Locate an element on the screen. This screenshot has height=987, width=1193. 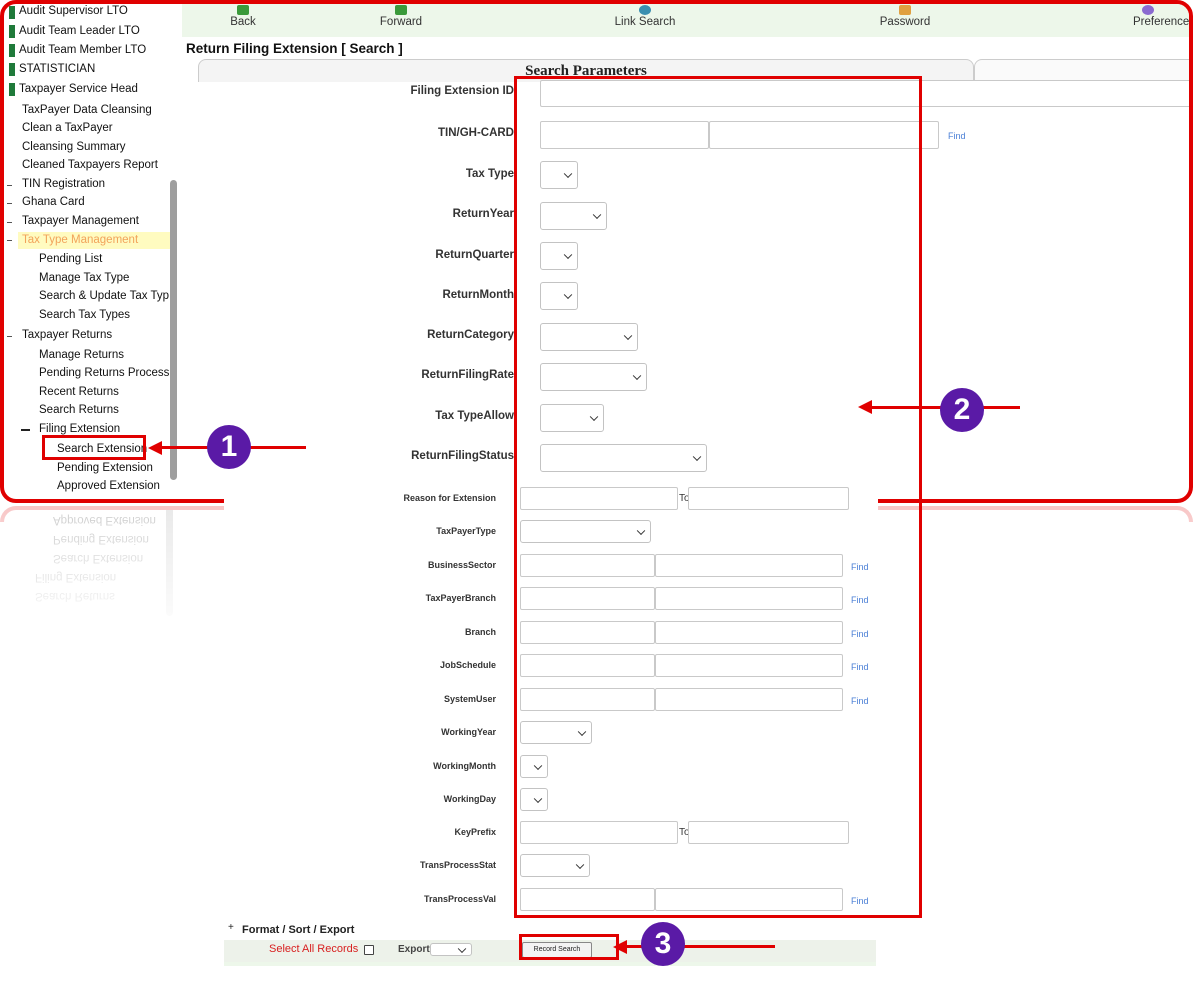
sidebar-item-tax-type-management: Tax Type Management is located at coordinates (94, 240).